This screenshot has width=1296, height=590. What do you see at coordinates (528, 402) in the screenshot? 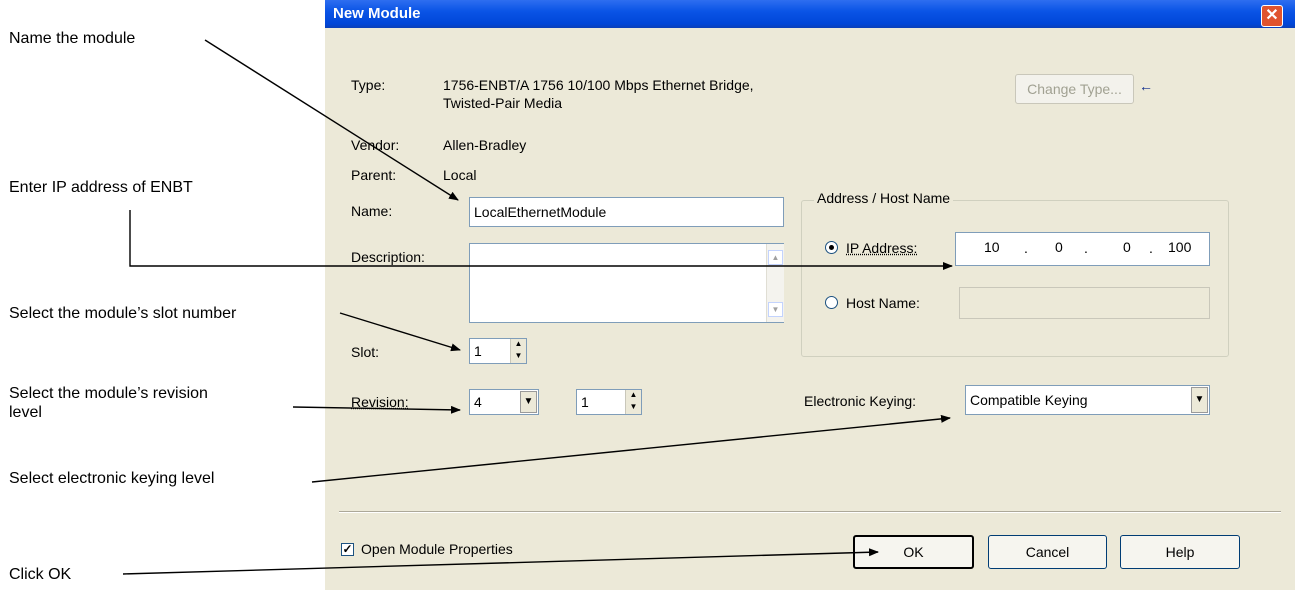
I see `revision-major-dropdown-arrow-icon: ▼` at bounding box center [528, 402].